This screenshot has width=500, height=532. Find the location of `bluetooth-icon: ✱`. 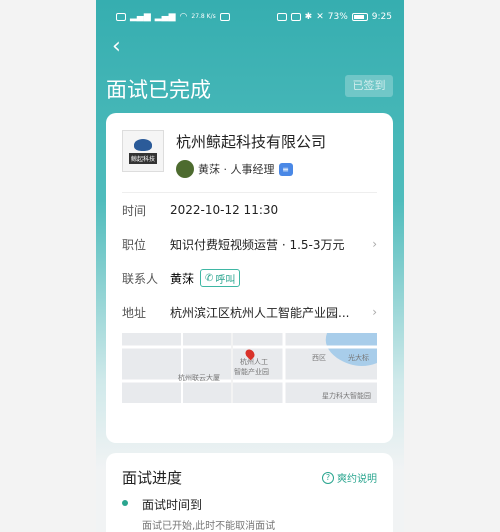

bluetooth-icon: ✱ is located at coordinates (308, 16).